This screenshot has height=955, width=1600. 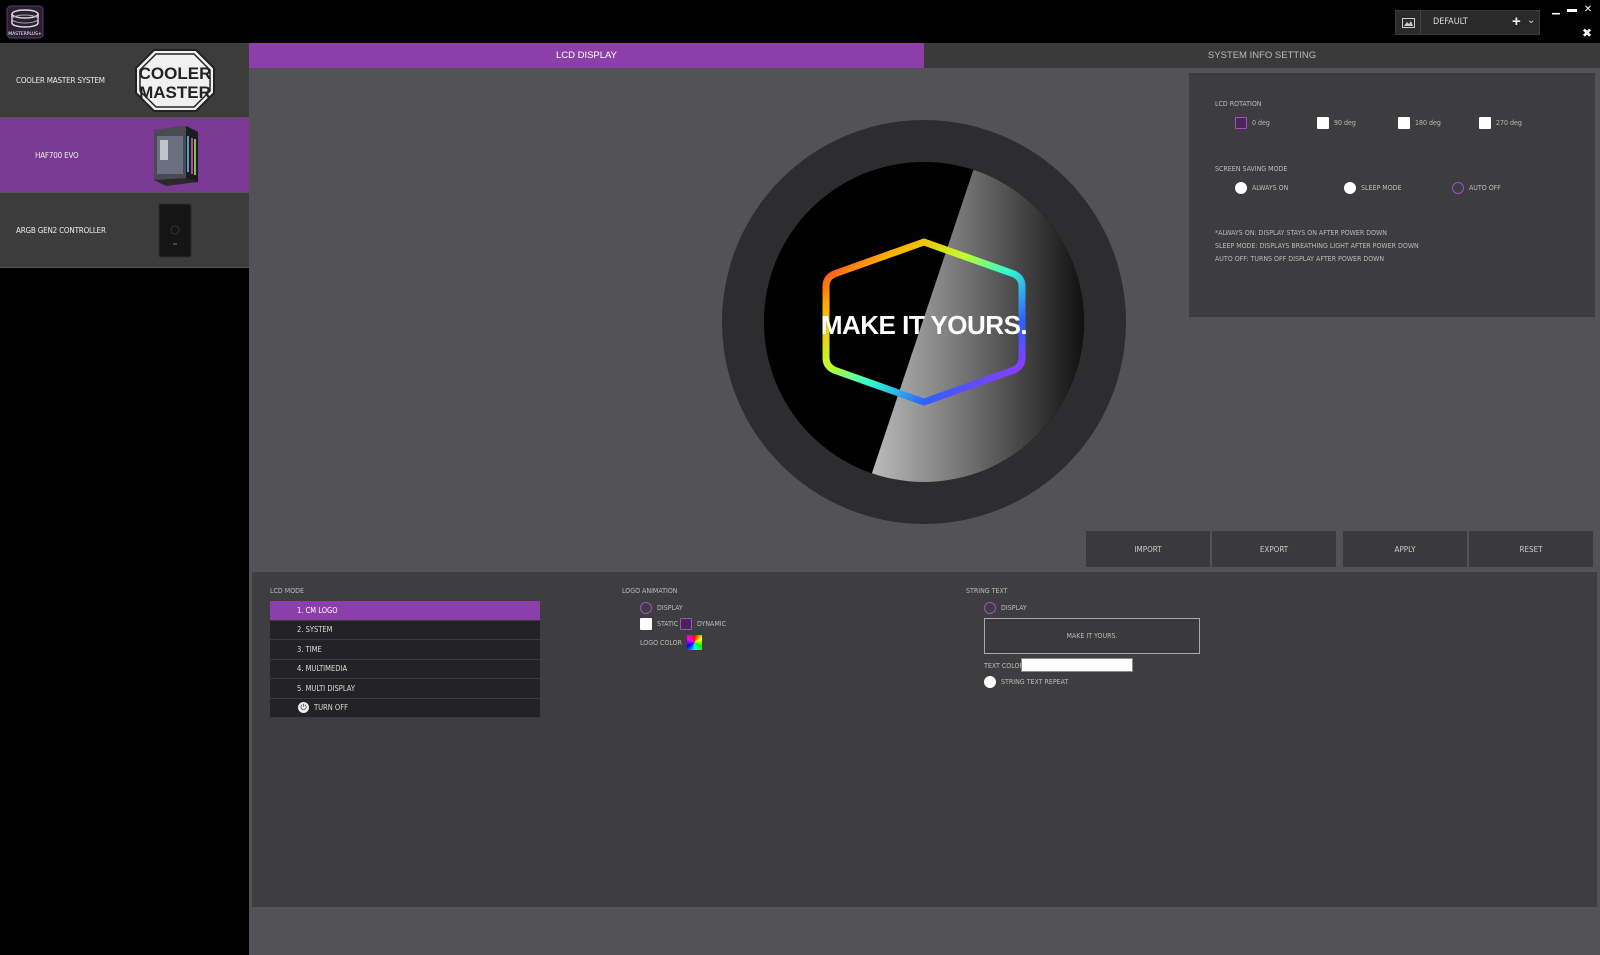 I want to click on saving-option-auto-off: AUTO OFF, so click(x=1476, y=188).